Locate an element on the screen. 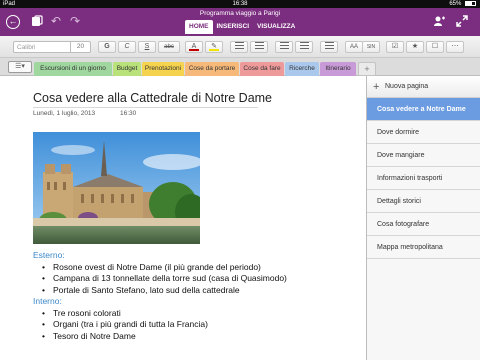 This screenshot has height=360, width=480. tag-icon: ☐ is located at coordinates (435, 46).